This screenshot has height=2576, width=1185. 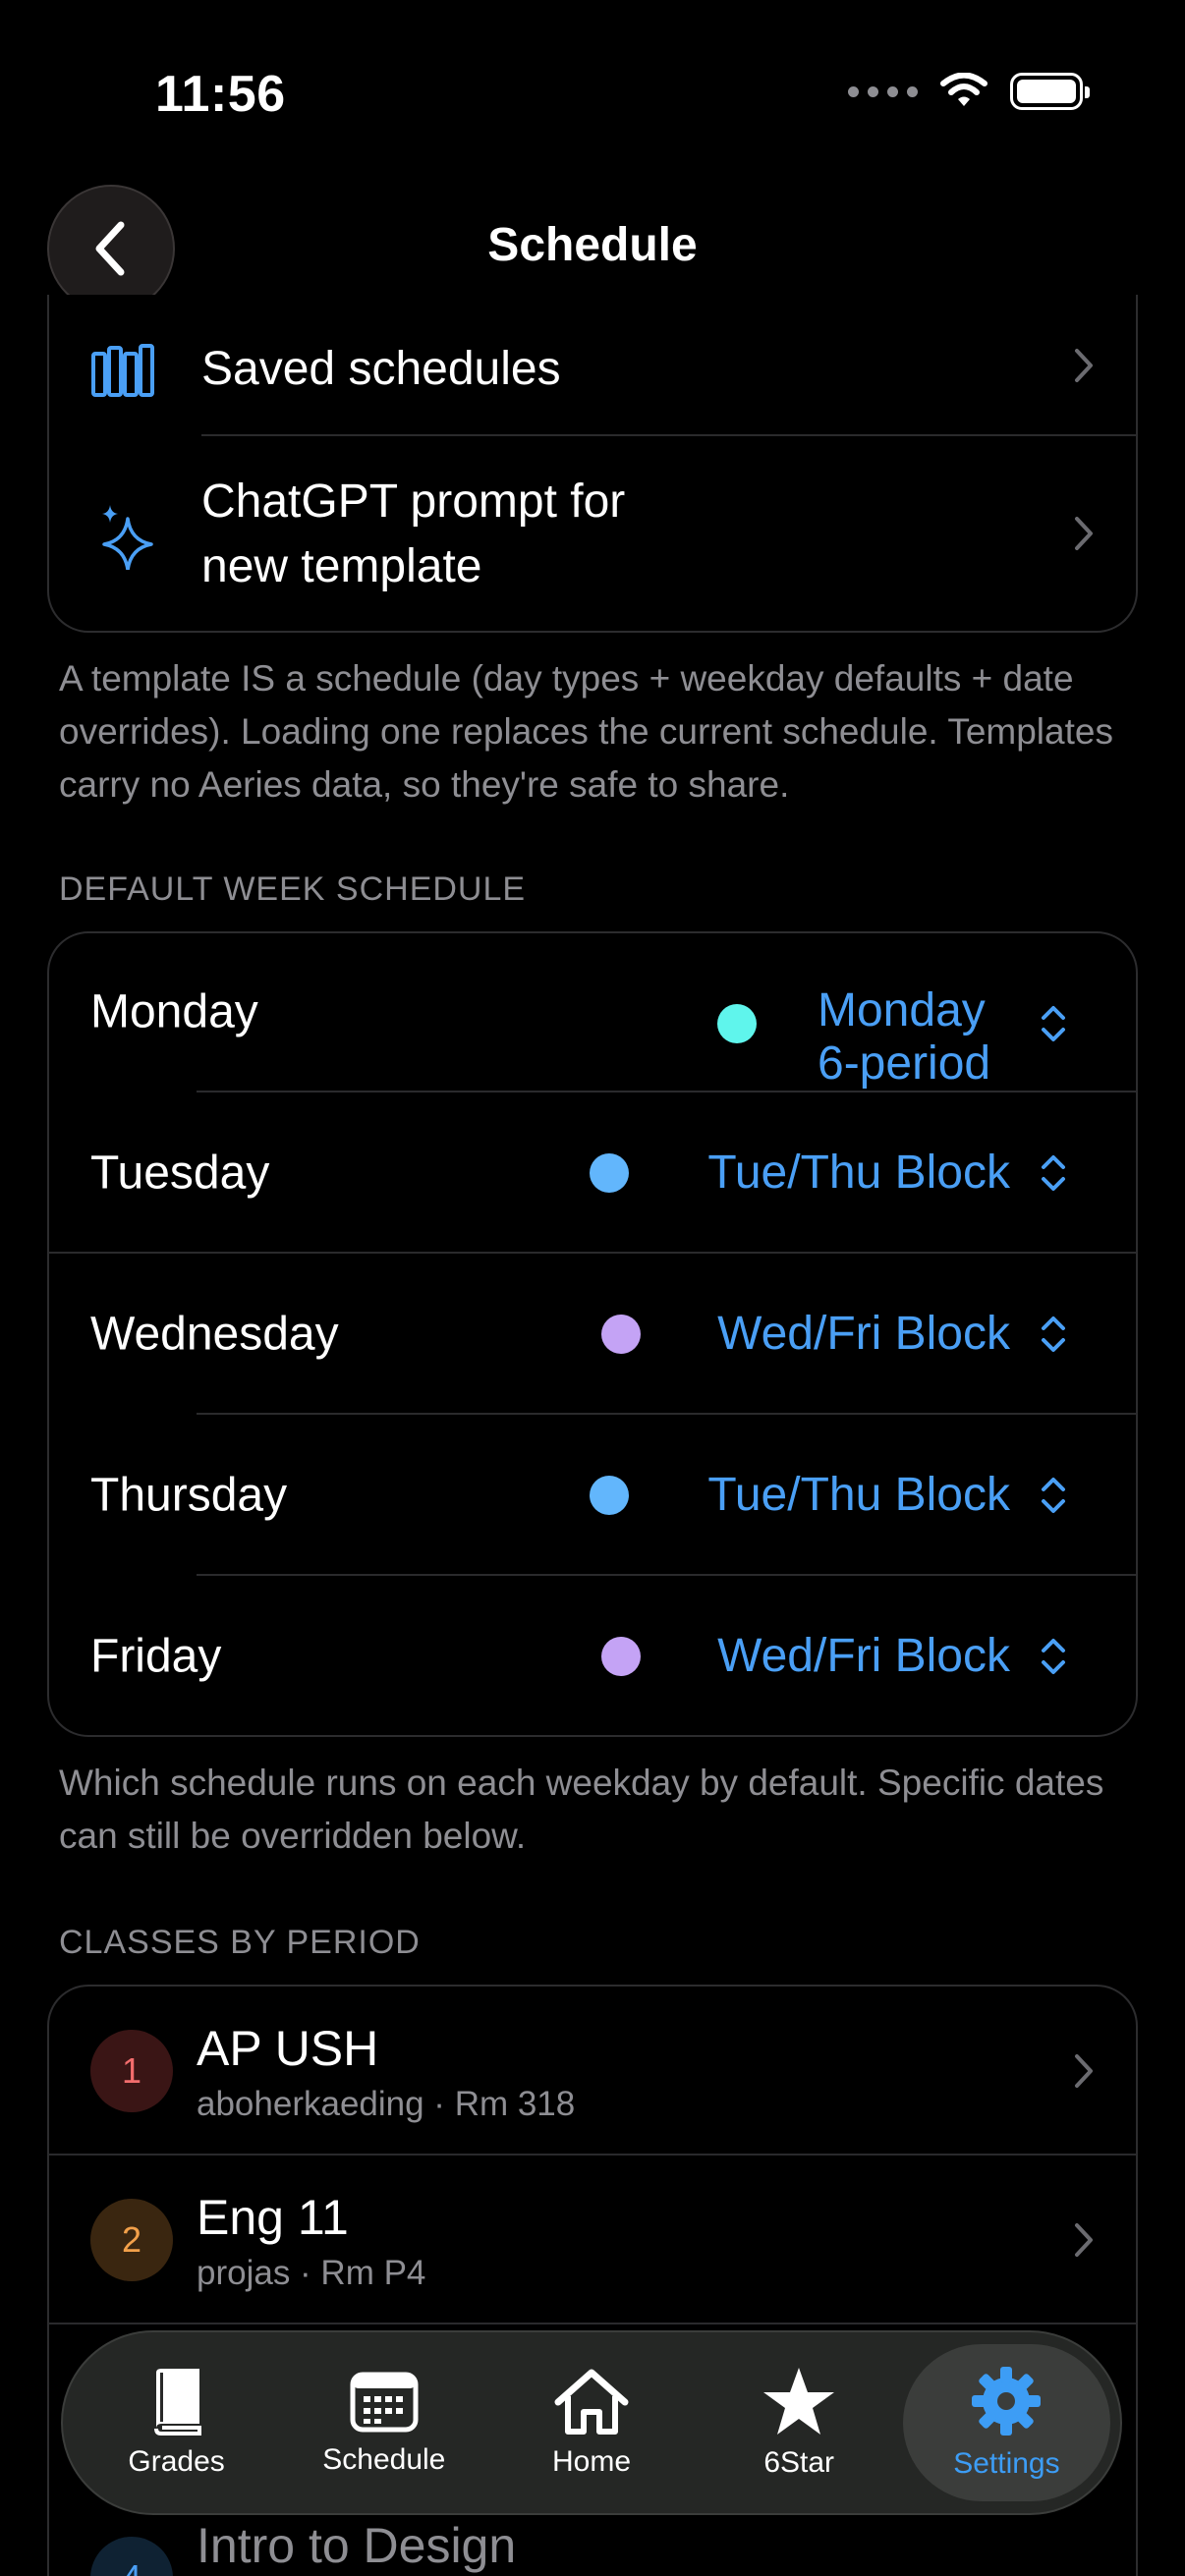 I want to click on default-week-header: DEFAULT WEEK SCHEDULE, so click(x=293, y=889).